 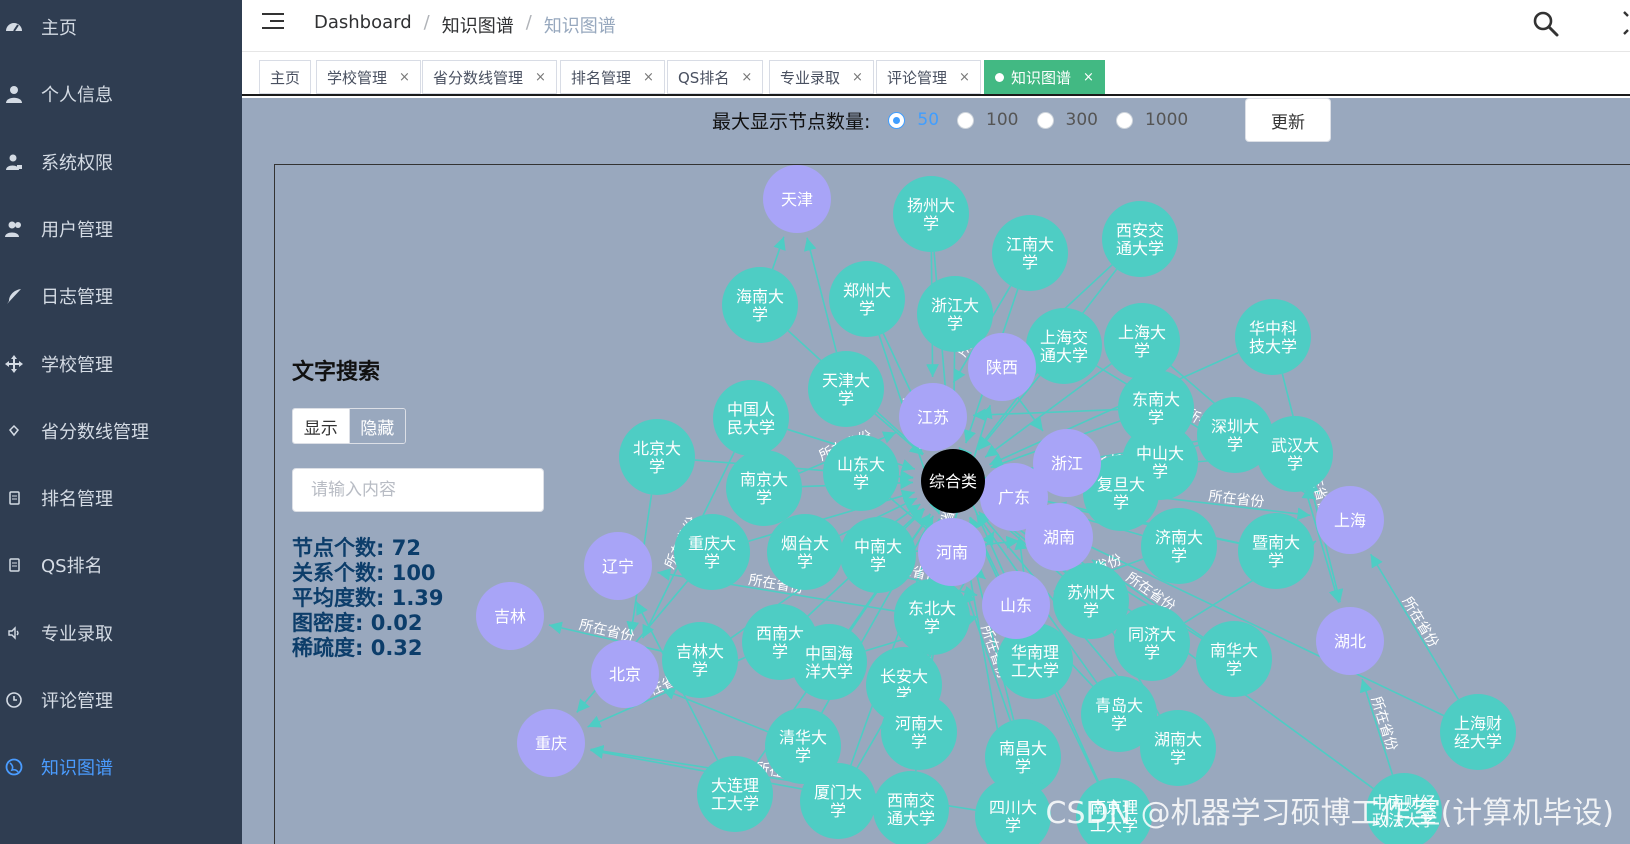 I want to click on school-node: 大连理工大学, so click(x=735, y=794).